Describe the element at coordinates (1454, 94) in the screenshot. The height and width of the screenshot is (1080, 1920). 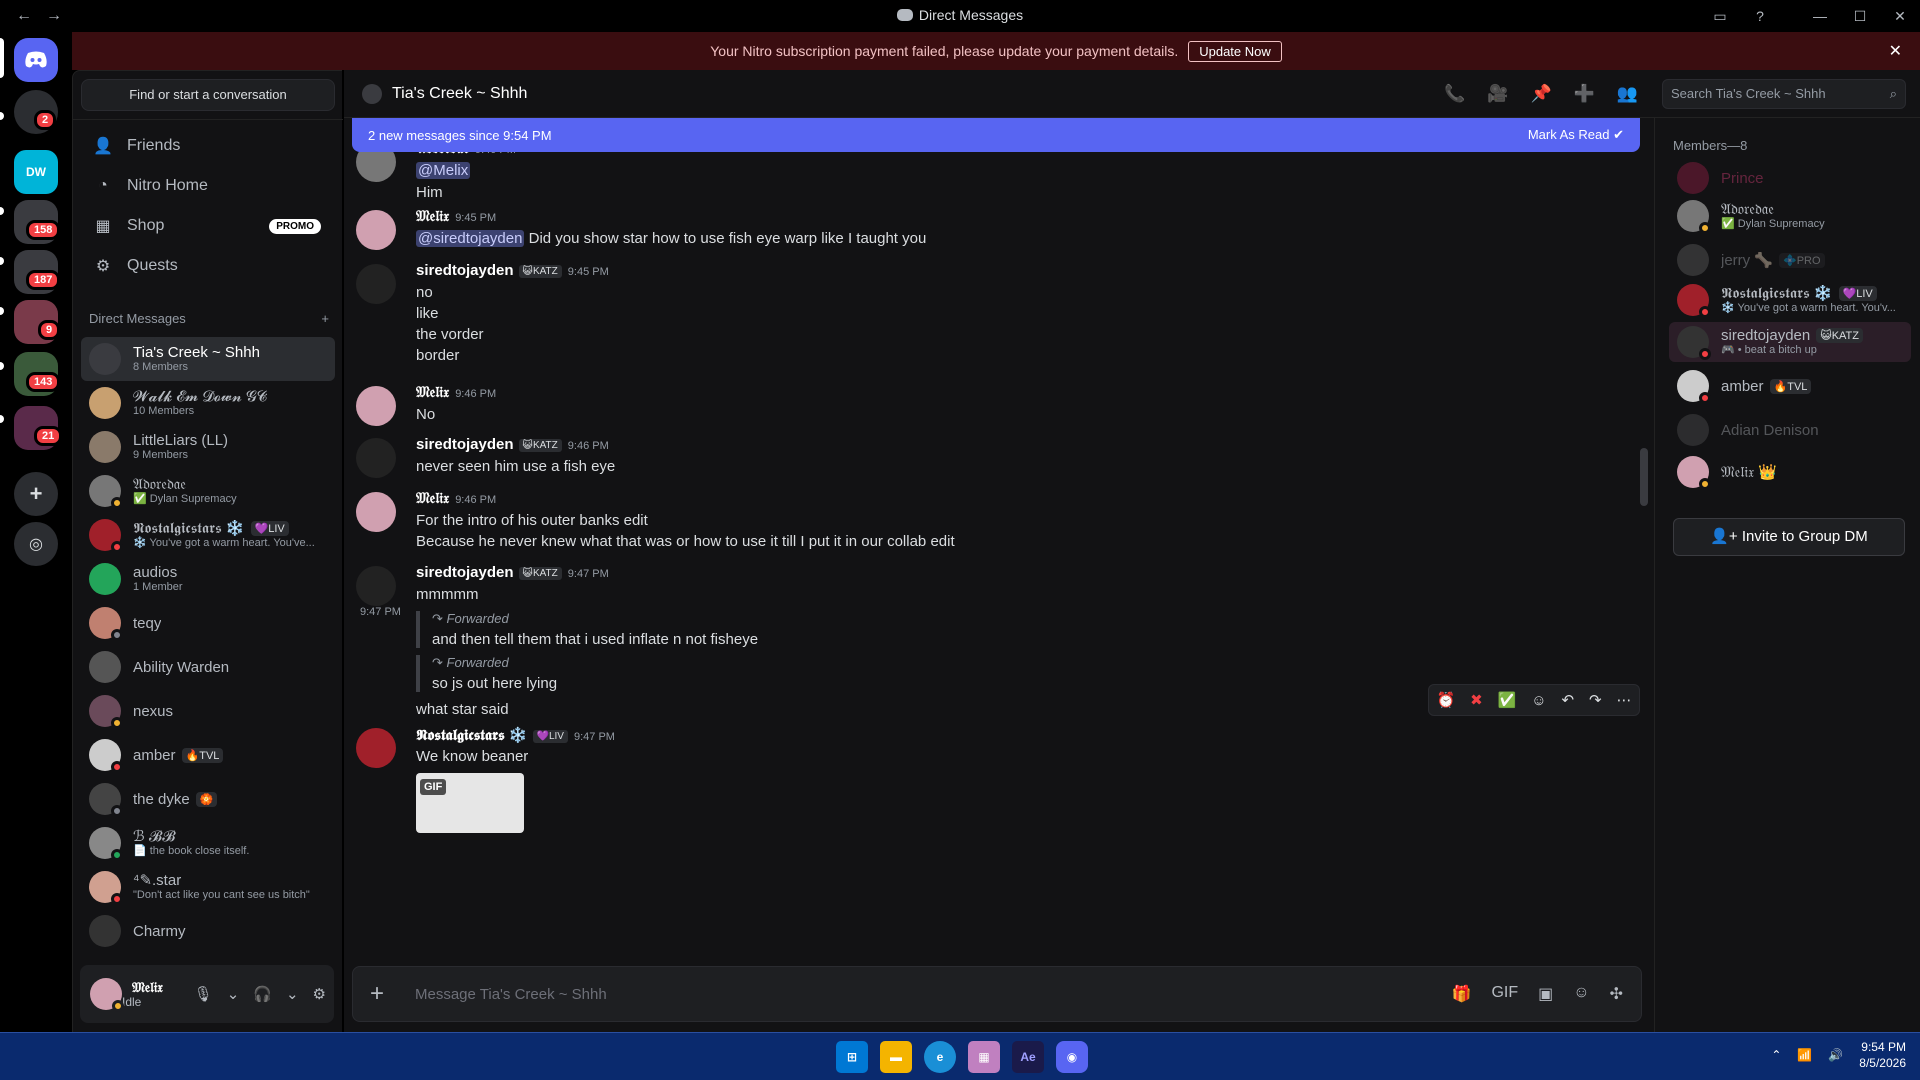
I see `voice-call-icon: 📞` at that location.